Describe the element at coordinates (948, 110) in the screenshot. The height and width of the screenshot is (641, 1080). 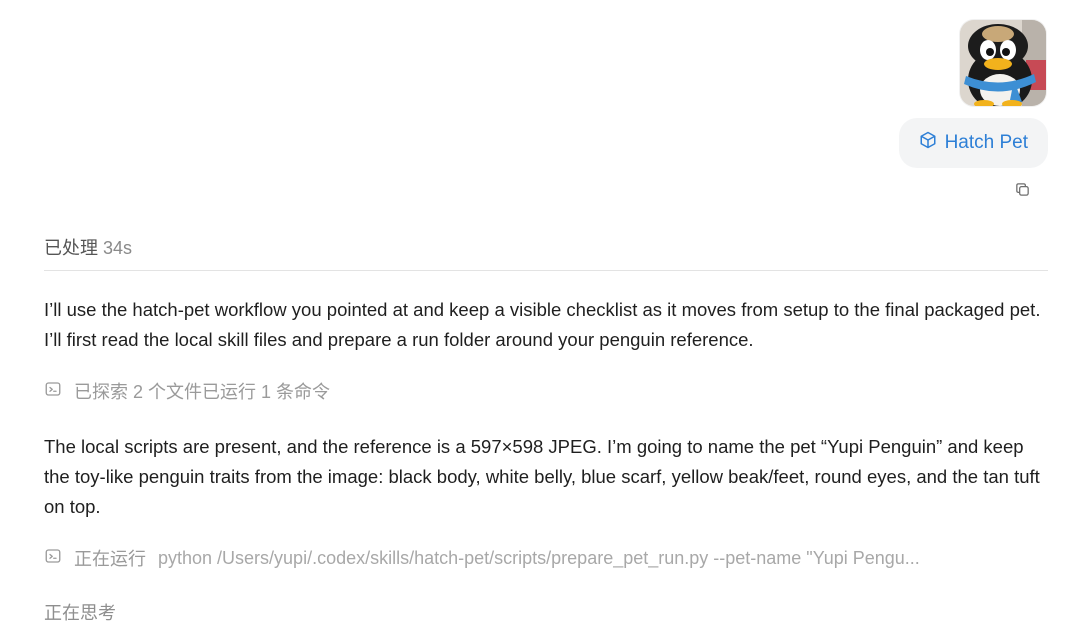
I see `user-message: Hatch Pet` at that location.